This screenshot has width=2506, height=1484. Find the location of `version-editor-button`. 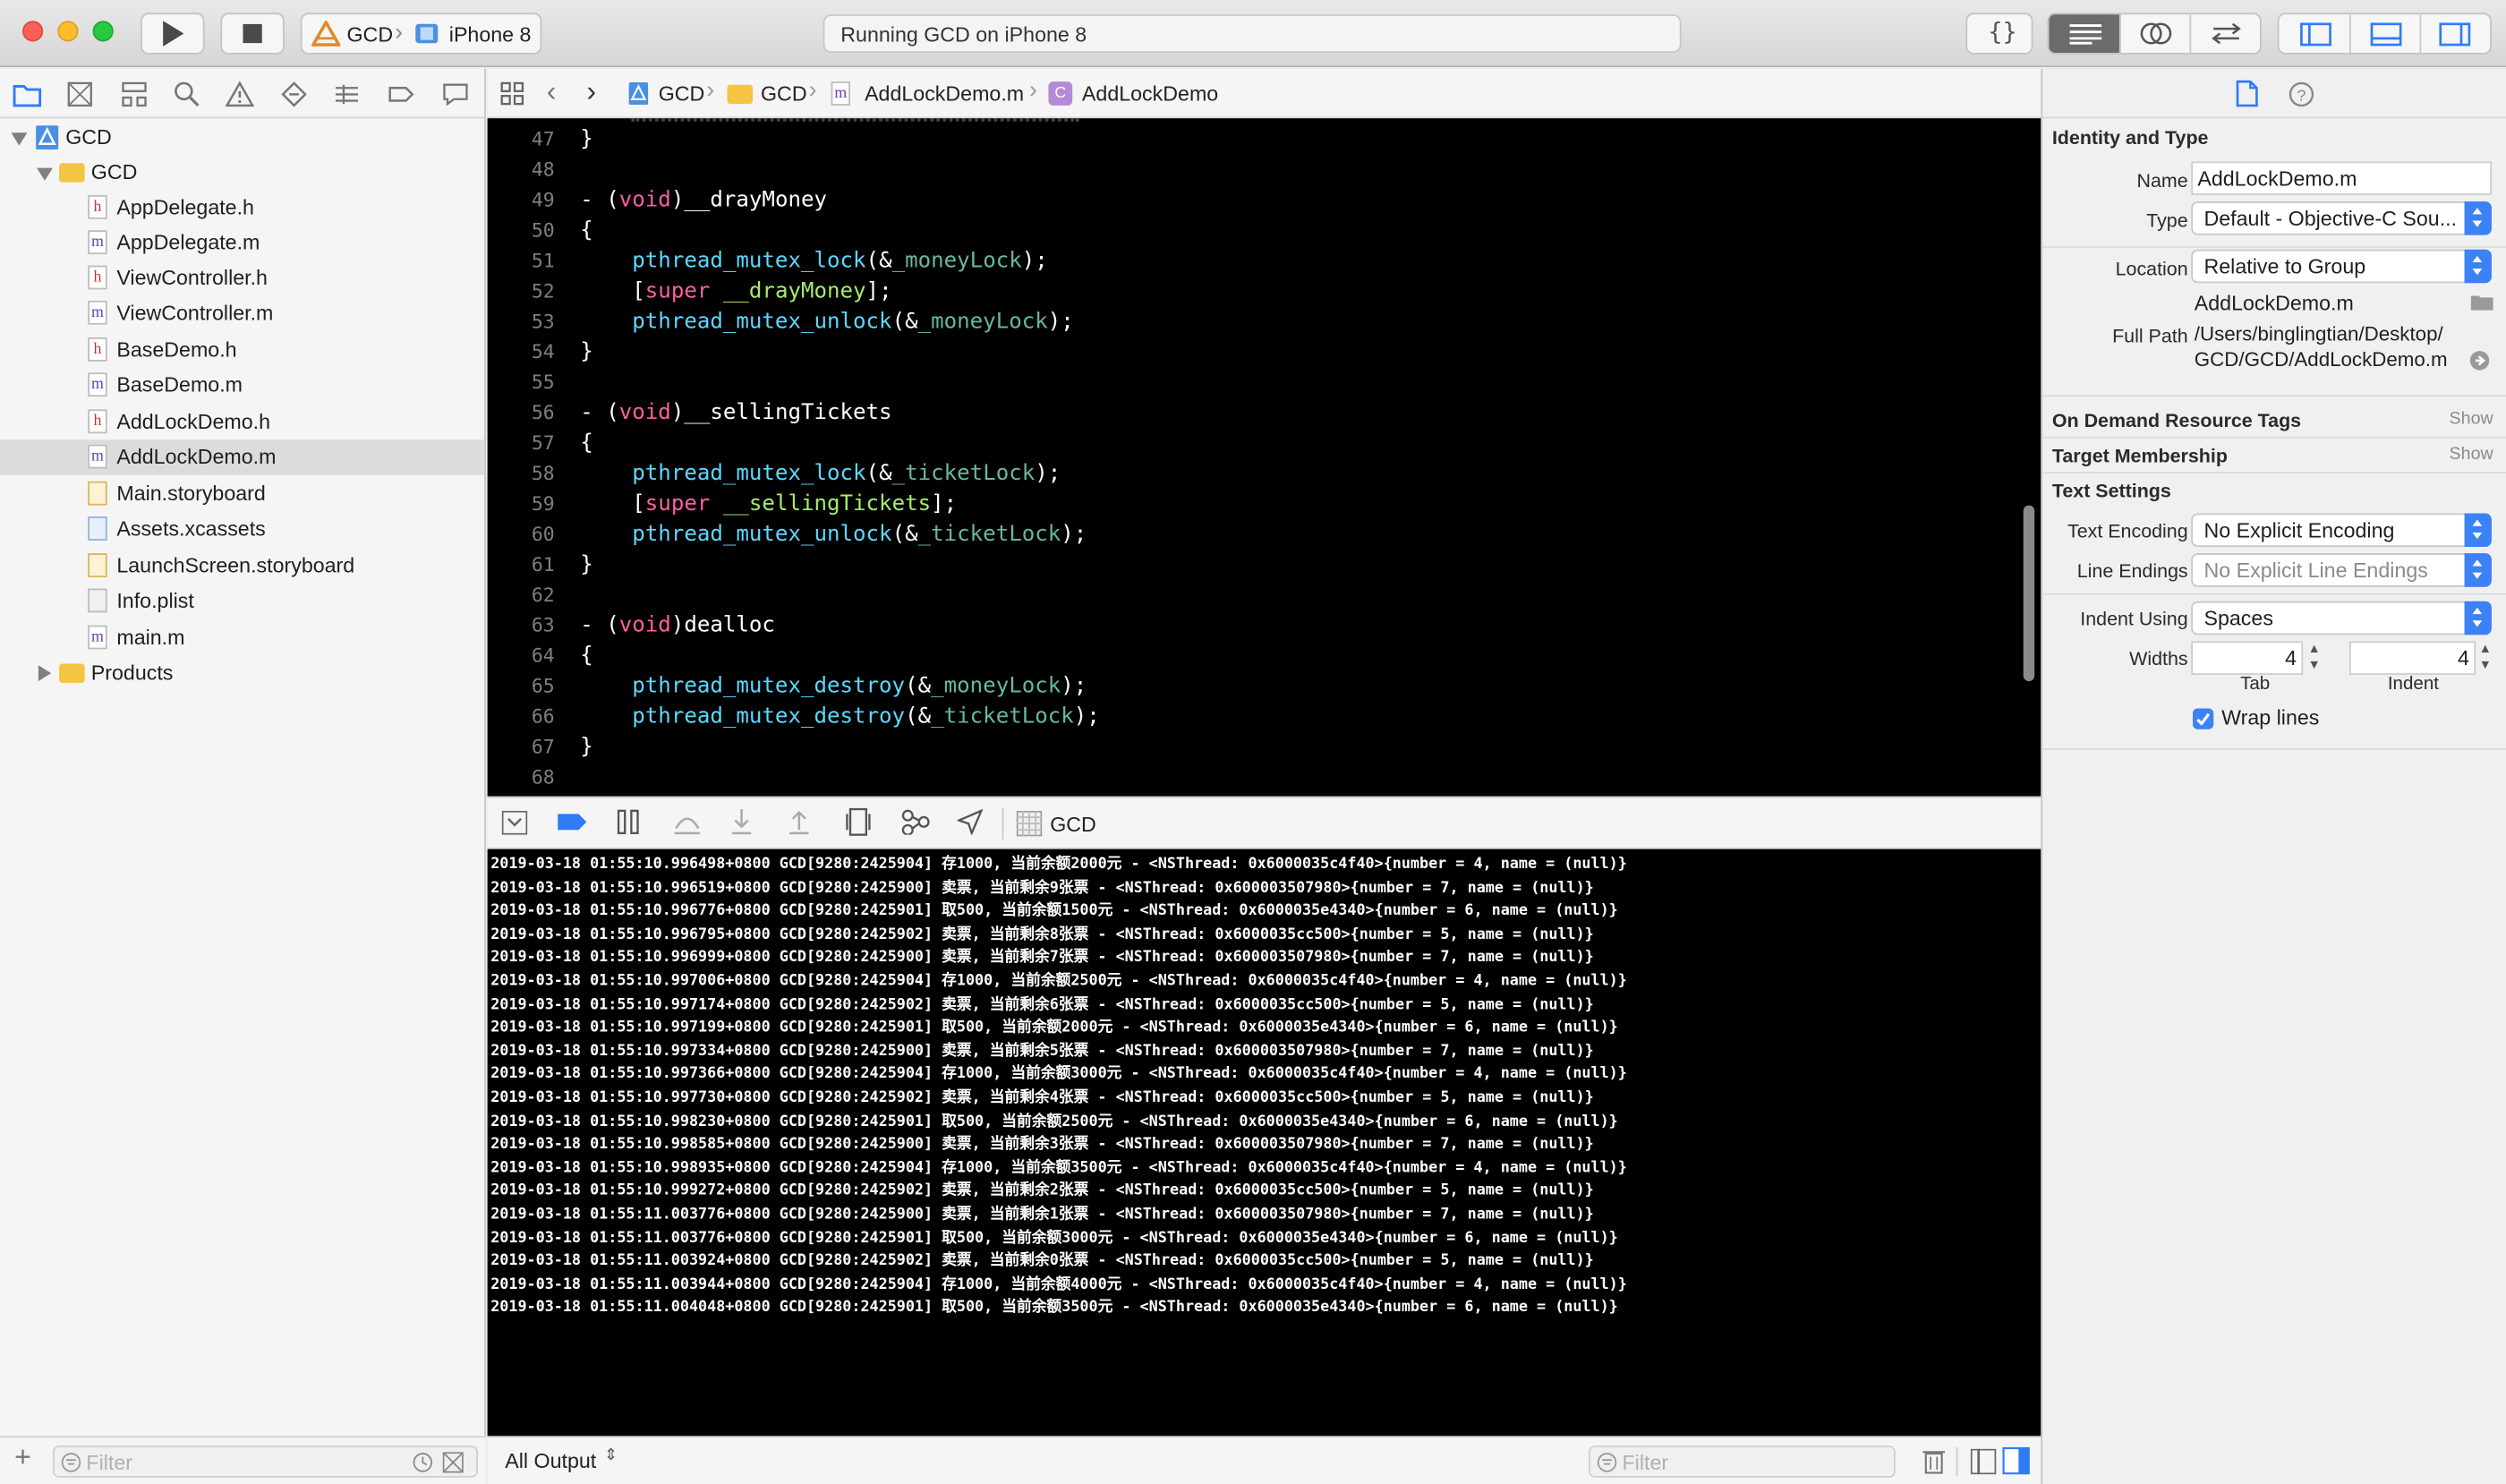

version-editor-button is located at coordinates (2225, 33).